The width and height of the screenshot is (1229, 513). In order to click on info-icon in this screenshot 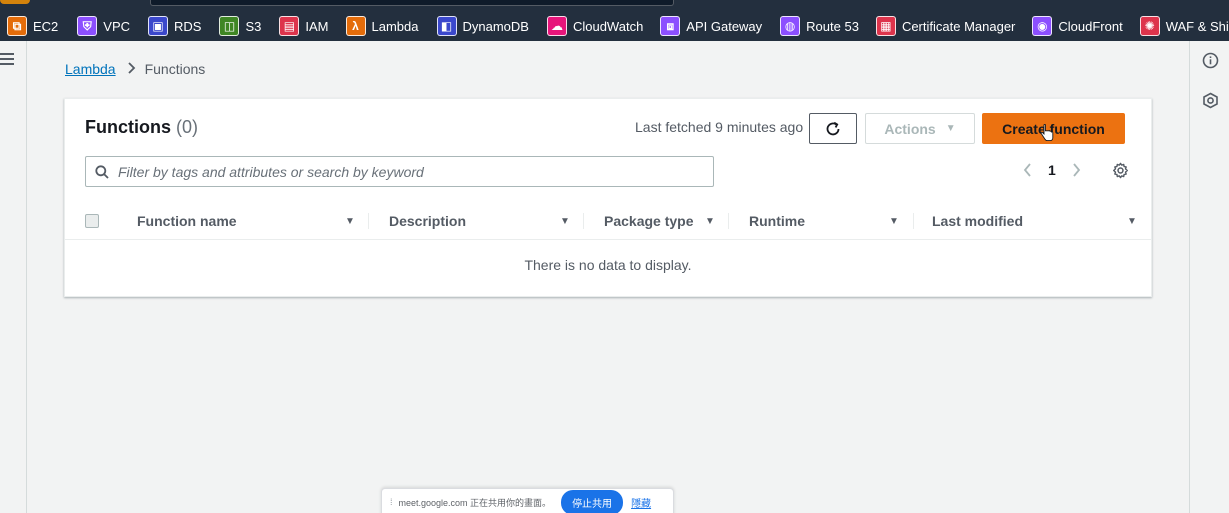, I will do `click(1210, 60)`.